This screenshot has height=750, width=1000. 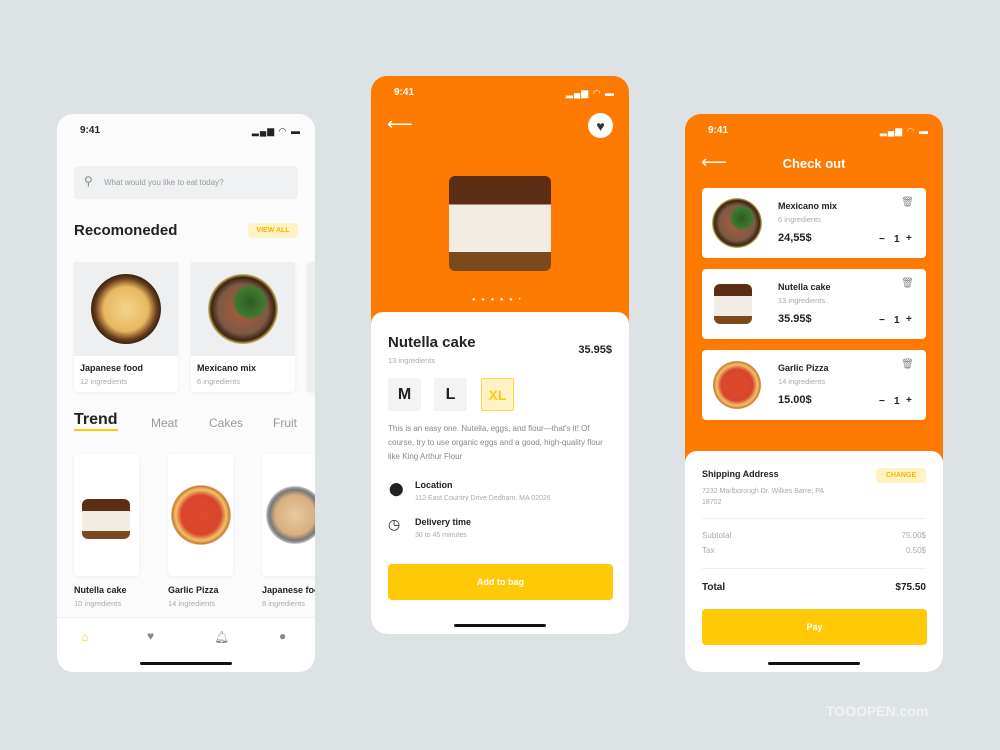 What do you see at coordinates (799, 219) in the screenshot?
I see `cart-item-sub: 6 ingredients` at bounding box center [799, 219].